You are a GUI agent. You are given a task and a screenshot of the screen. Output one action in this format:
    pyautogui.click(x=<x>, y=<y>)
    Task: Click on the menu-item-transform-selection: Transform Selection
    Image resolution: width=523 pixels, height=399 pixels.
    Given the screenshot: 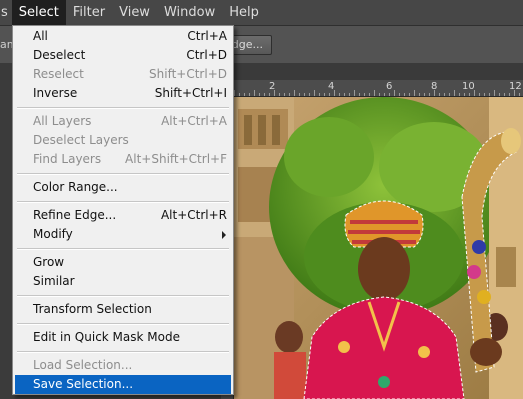 What is the action you would take?
    pyautogui.click(x=123, y=309)
    